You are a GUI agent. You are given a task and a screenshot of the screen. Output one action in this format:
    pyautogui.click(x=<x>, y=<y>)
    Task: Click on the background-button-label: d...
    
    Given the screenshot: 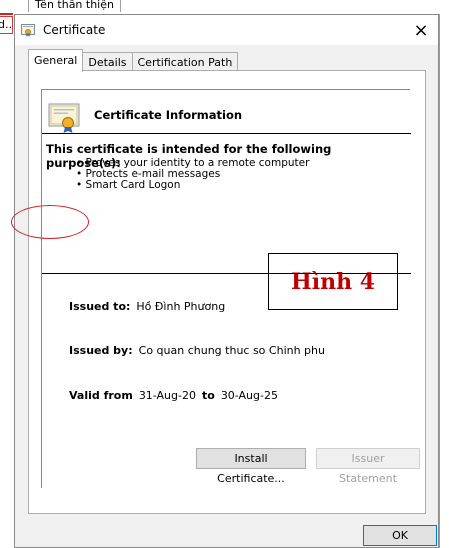 What is the action you would take?
    pyautogui.click(x=6, y=24)
    